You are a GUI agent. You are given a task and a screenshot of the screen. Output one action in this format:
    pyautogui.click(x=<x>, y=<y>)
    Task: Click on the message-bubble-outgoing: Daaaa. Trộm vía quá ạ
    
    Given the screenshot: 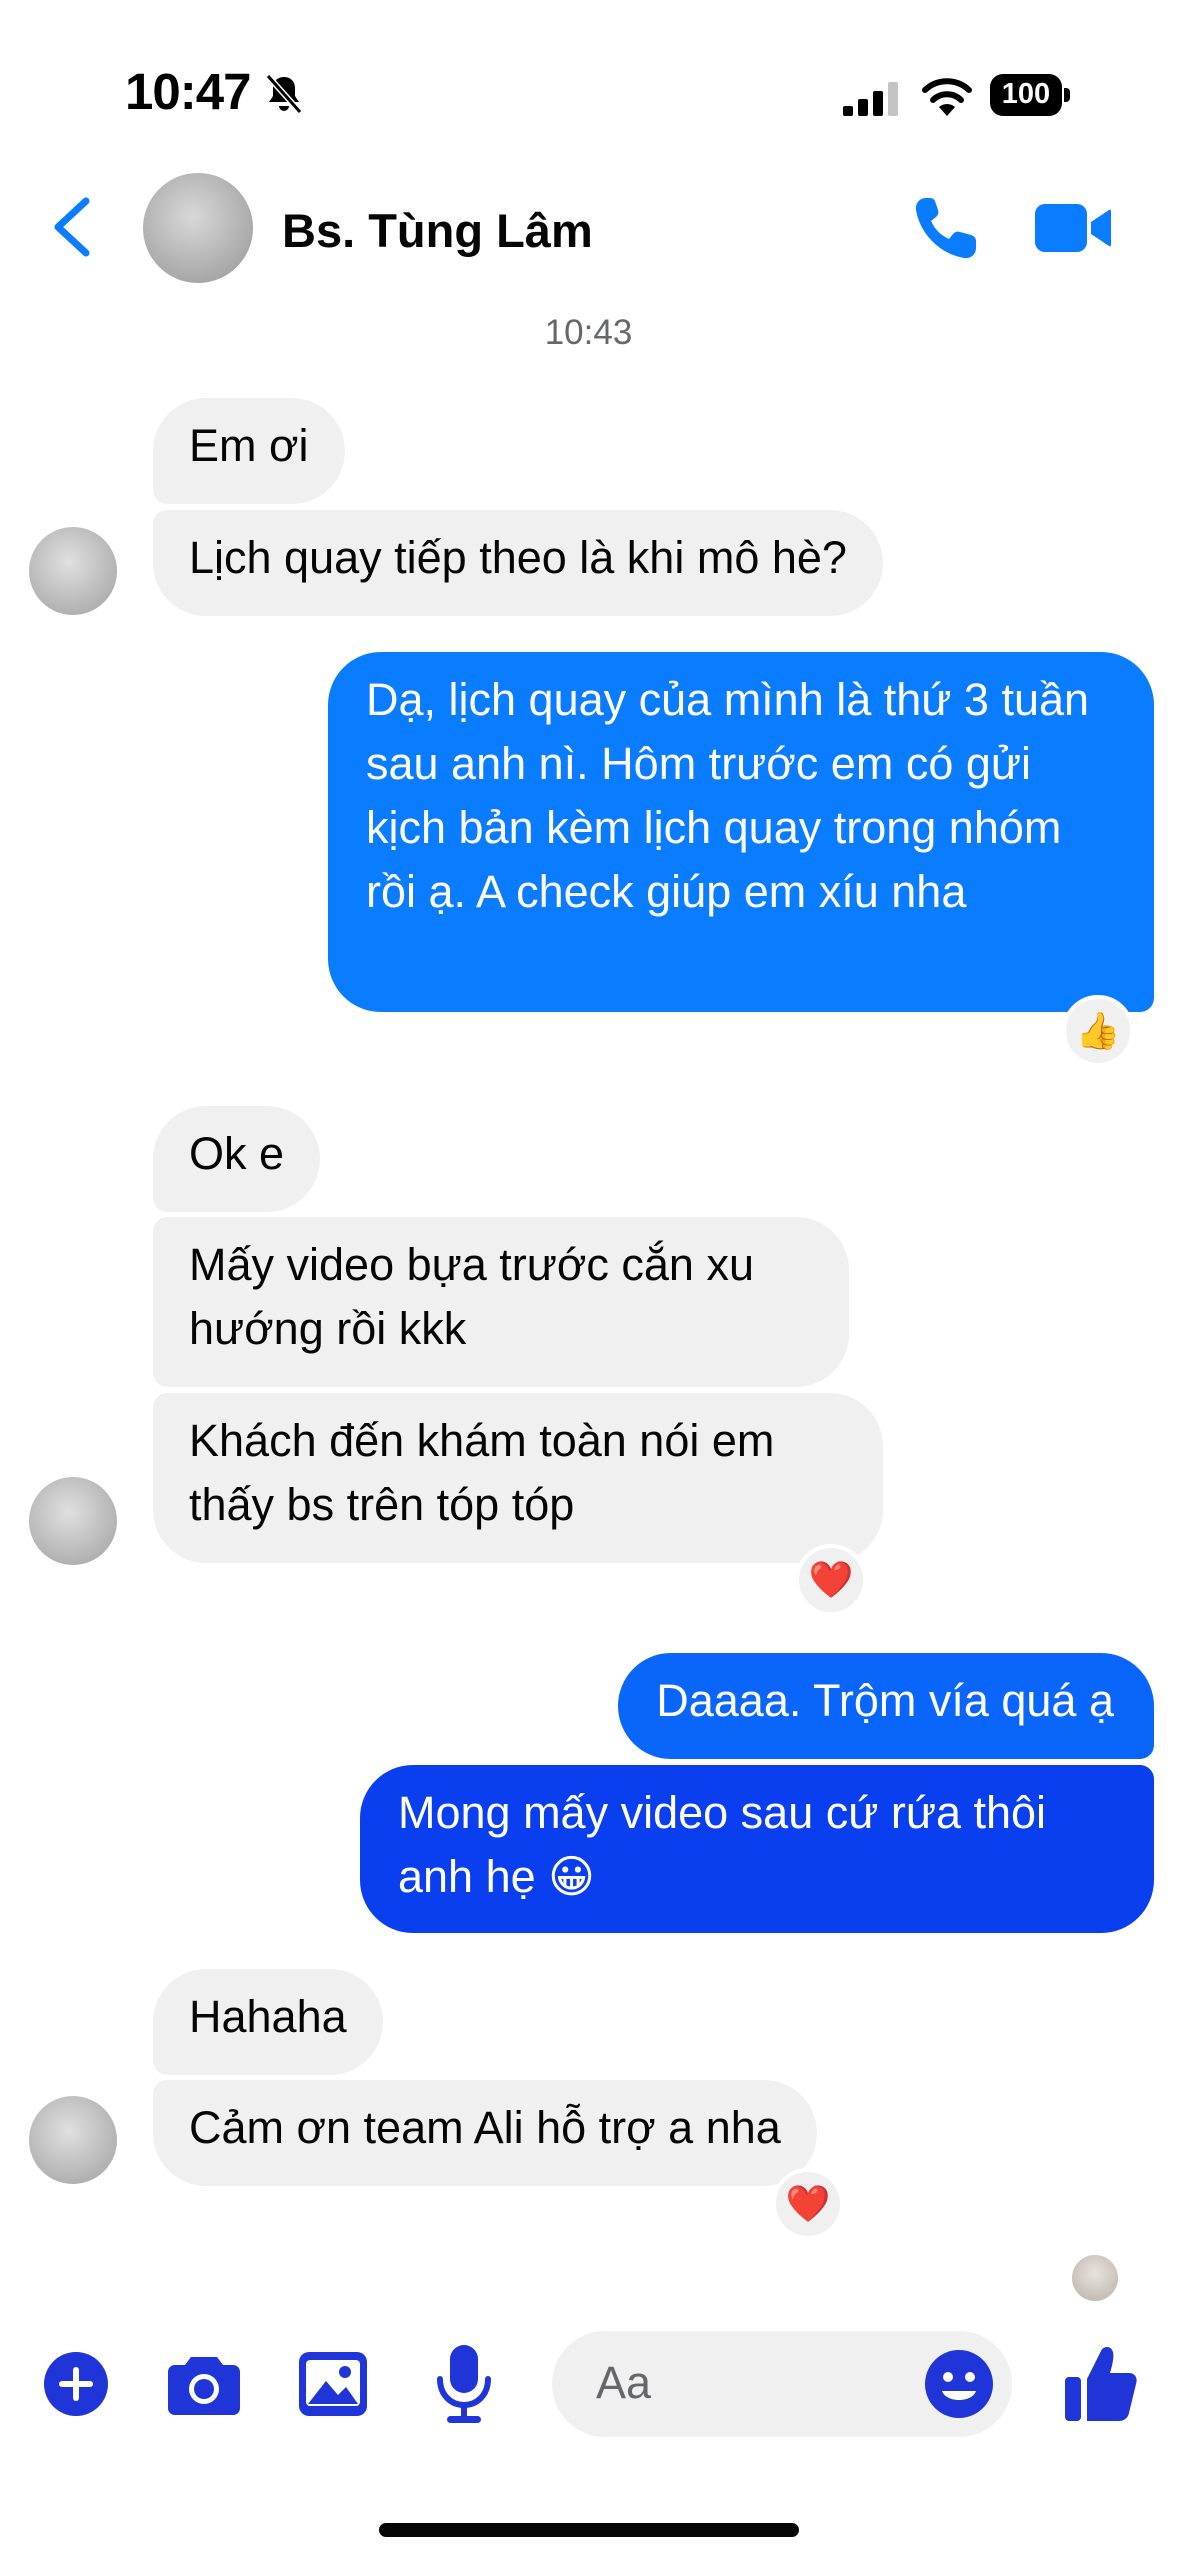 What is the action you would take?
    pyautogui.click(x=886, y=1706)
    